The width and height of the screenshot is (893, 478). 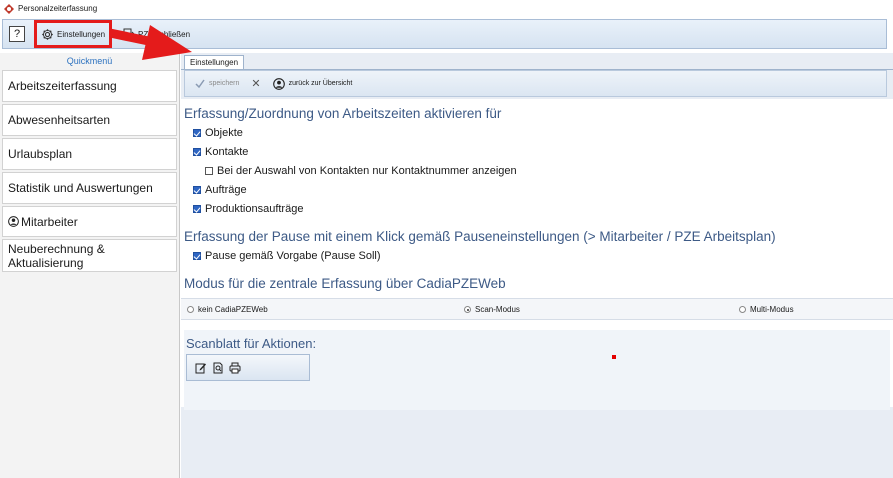 I want to click on checkbox-pause-vorgabe: Pause gemäß Vorgabe (Pause Soll), so click(x=287, y=256).